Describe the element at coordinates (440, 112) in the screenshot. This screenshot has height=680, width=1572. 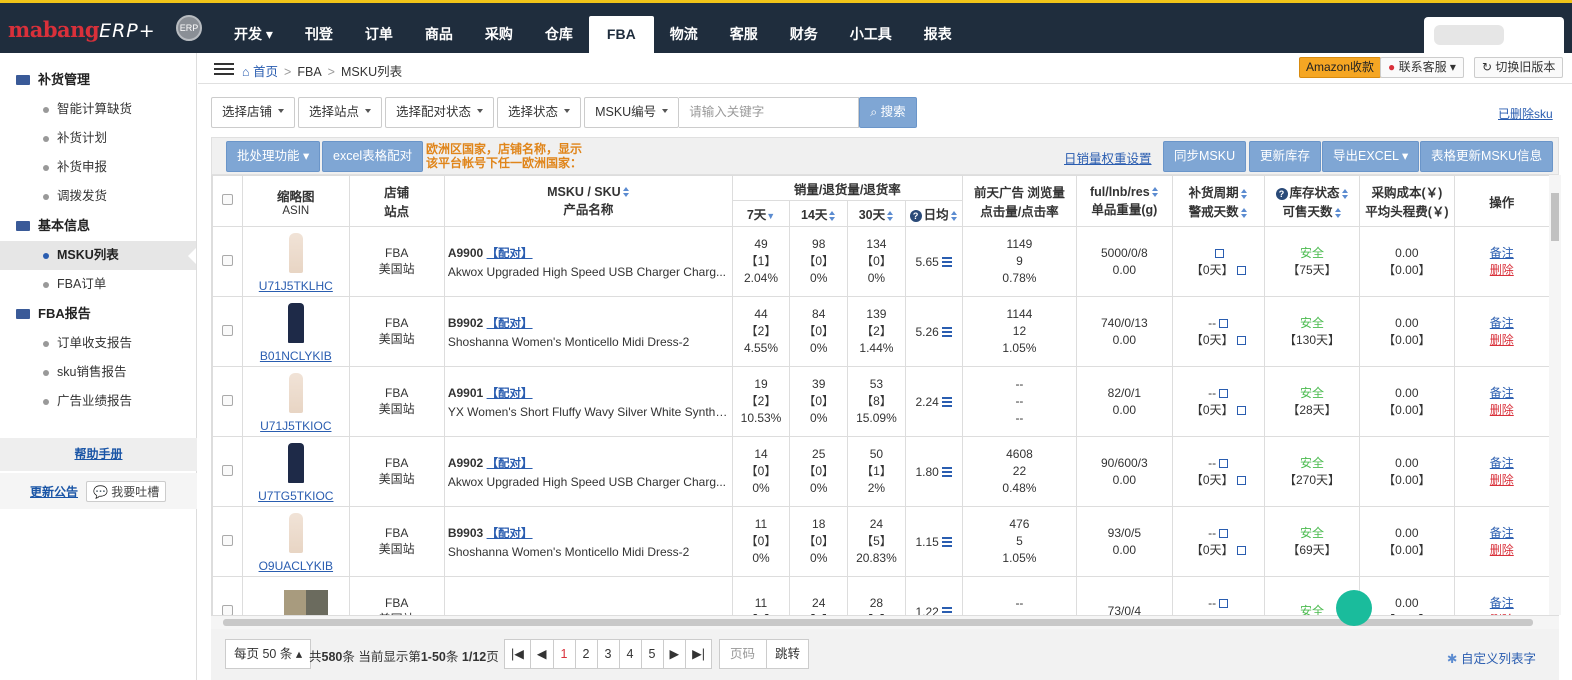
I see `pair-status-select: 选择配对状态` at that location.